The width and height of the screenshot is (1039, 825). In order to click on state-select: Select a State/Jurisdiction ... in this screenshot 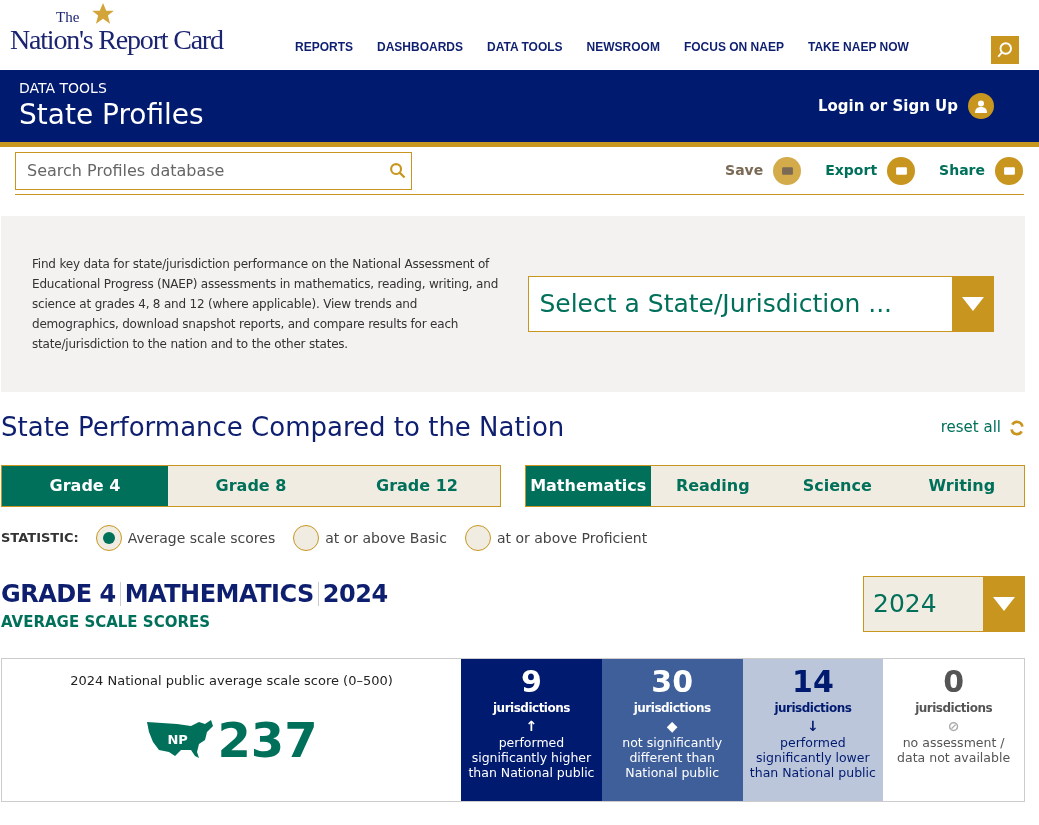, I will do `click(761, 304)`.